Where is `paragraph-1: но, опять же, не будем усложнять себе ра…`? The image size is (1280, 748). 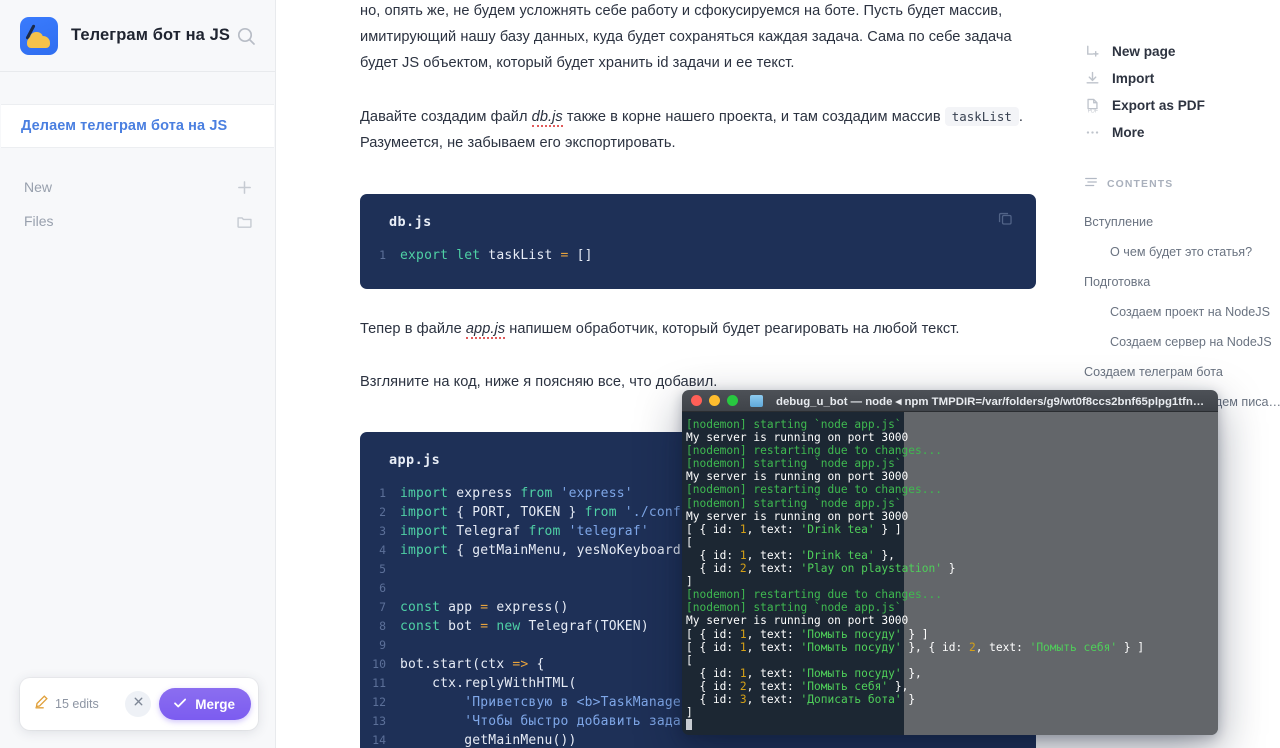
paragraph-1: но, опять же, не будем усложнять себе ра… is located at coordinates (686, 37).